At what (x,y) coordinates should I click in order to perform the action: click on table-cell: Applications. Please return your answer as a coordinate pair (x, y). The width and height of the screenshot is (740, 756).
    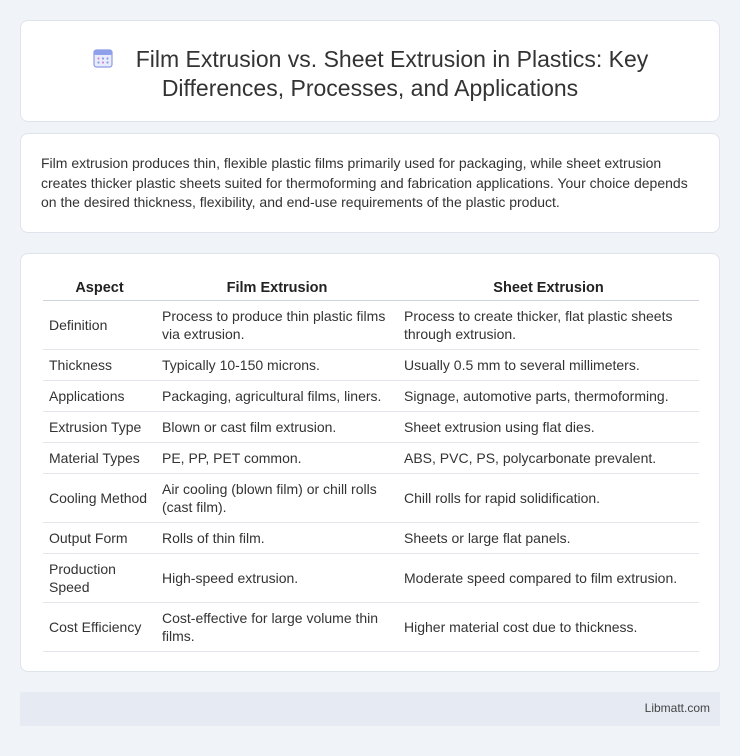
    Looking at the image, I should click on (99, 396).